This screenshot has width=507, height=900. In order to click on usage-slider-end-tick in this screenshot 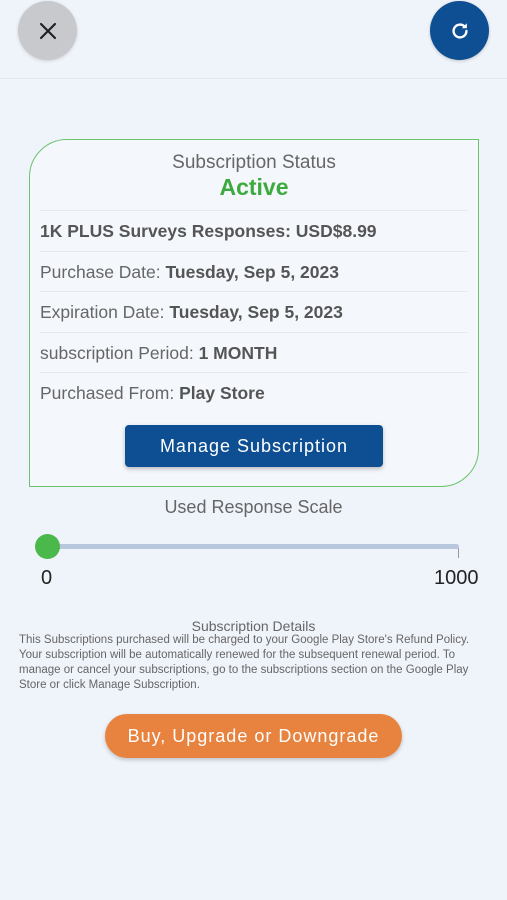, I will do `click(458, 553)`.